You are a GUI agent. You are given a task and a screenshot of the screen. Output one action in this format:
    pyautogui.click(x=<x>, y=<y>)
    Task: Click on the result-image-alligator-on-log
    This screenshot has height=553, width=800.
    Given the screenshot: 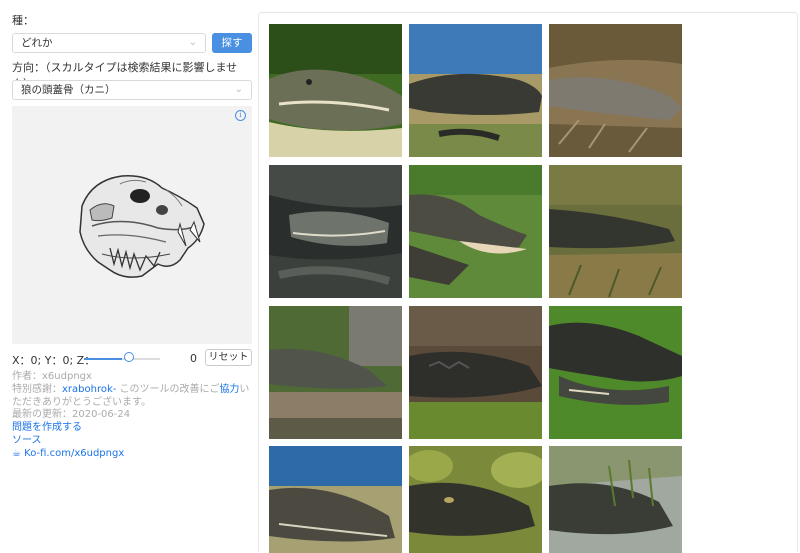 What is the action you would take?
    pyautogui.click(x=335, y=372)
    